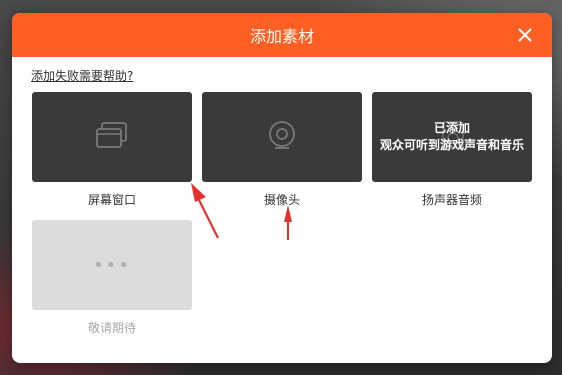  I want to click on dialog-title: 添加素材, so click(281, 36).